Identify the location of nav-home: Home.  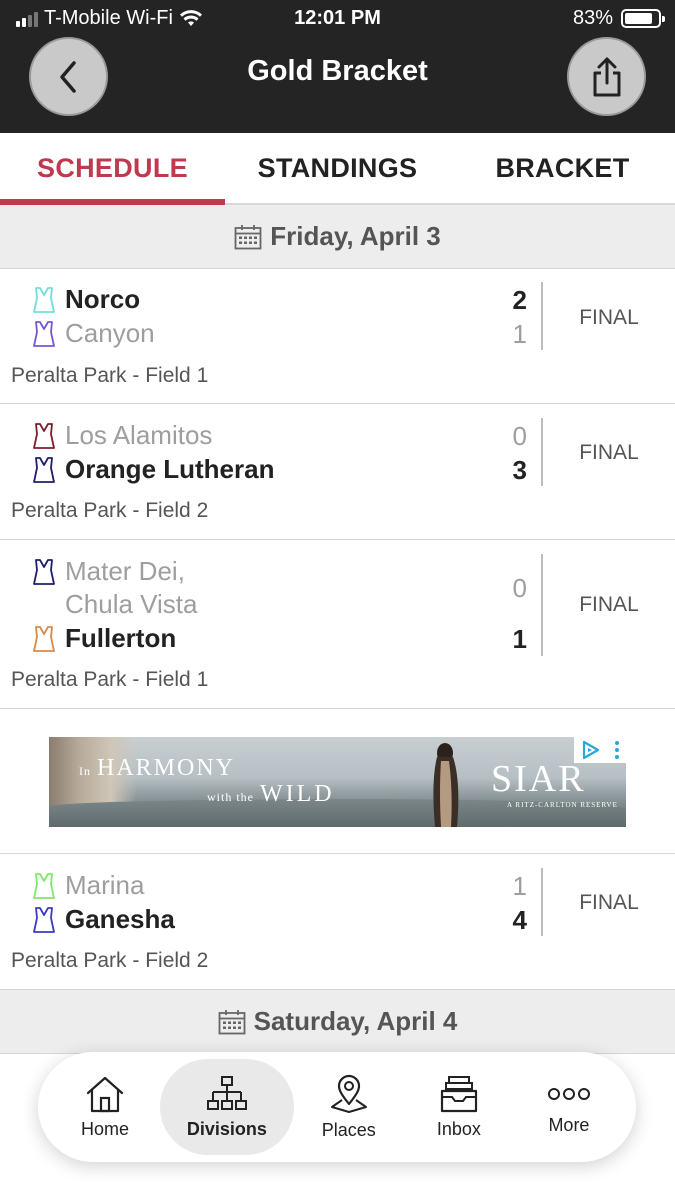
(105, 1107).